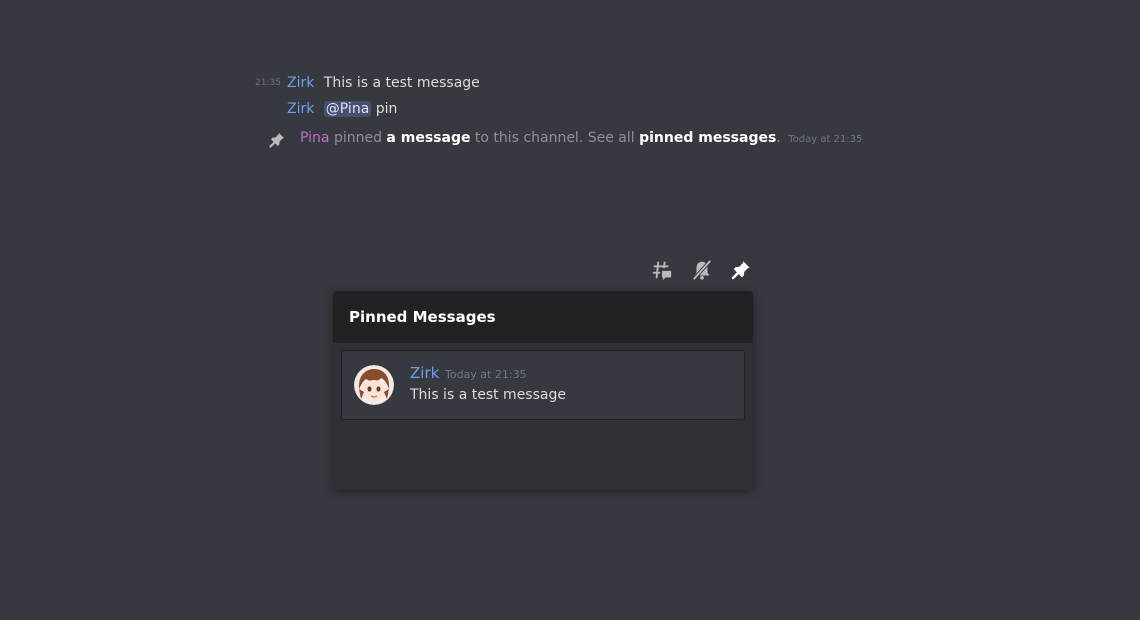 The width and height of the screenshot is (1140, 620). What do you see at coordinates (277, 140) in the screenshot?
I see `pin-icon` at bounding box center [277, 140].